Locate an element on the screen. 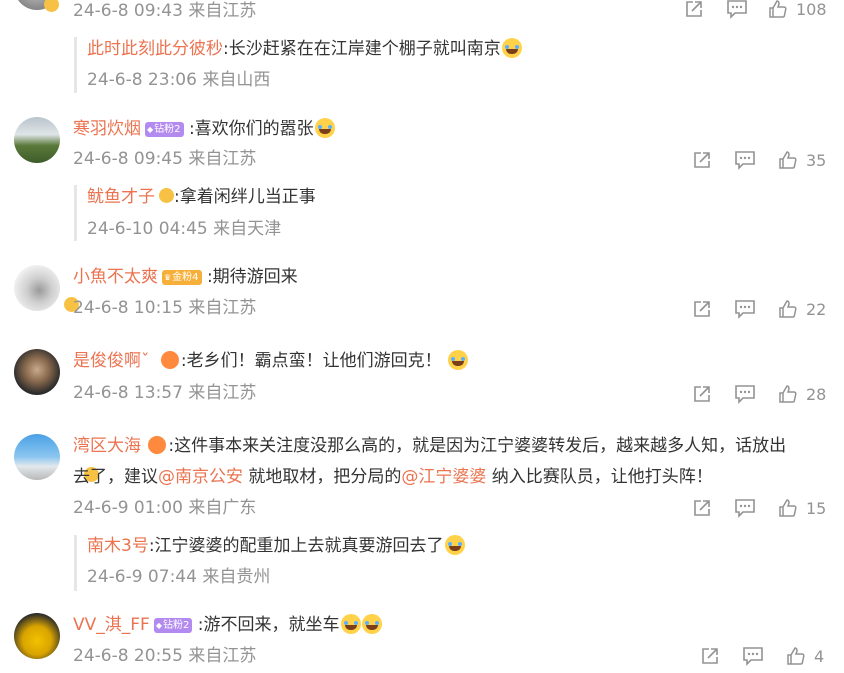  comment-author: 小魚不太爽 is located at coordinates (115, 277).